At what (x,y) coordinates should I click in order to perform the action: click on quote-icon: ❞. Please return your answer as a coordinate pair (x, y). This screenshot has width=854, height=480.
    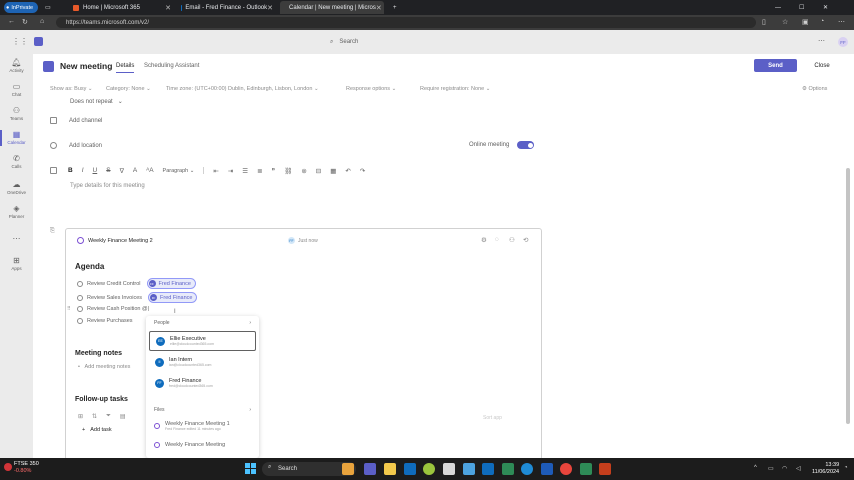
    Looking at the image, I should click on (274, 171).